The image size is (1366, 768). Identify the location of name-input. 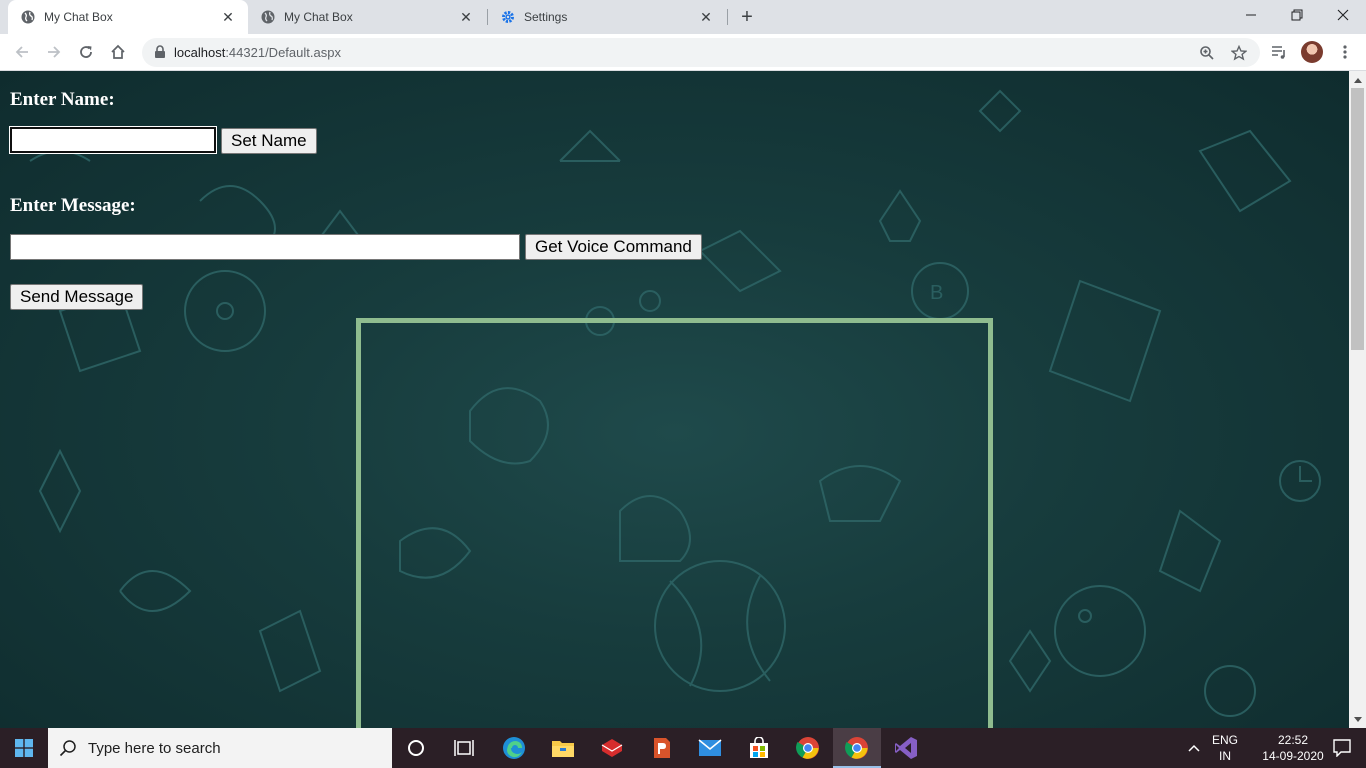
(113, 140).